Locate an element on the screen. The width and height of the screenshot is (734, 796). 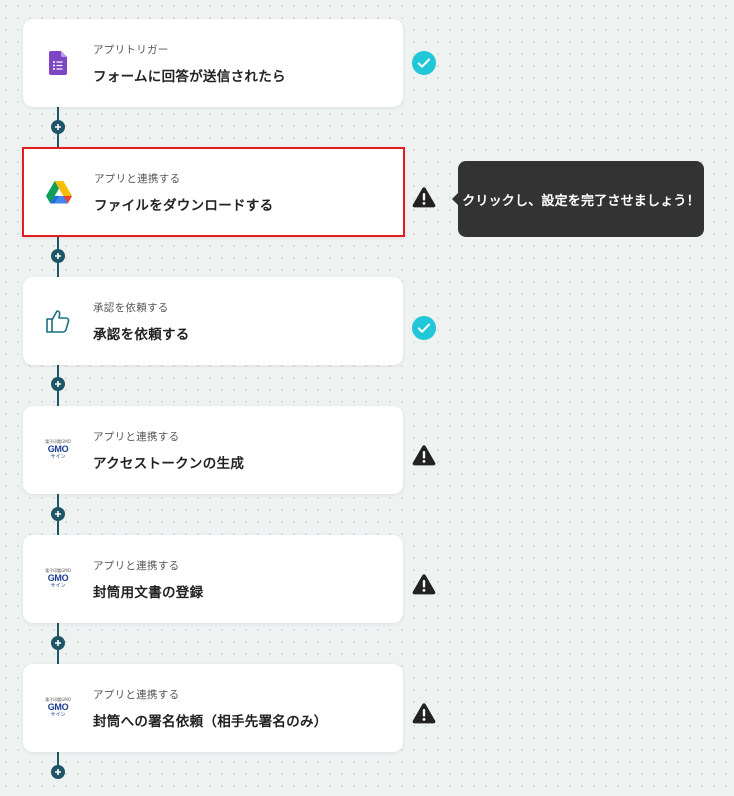
step-title: アクセストークンの生成 is located at coordinates (169, 463).